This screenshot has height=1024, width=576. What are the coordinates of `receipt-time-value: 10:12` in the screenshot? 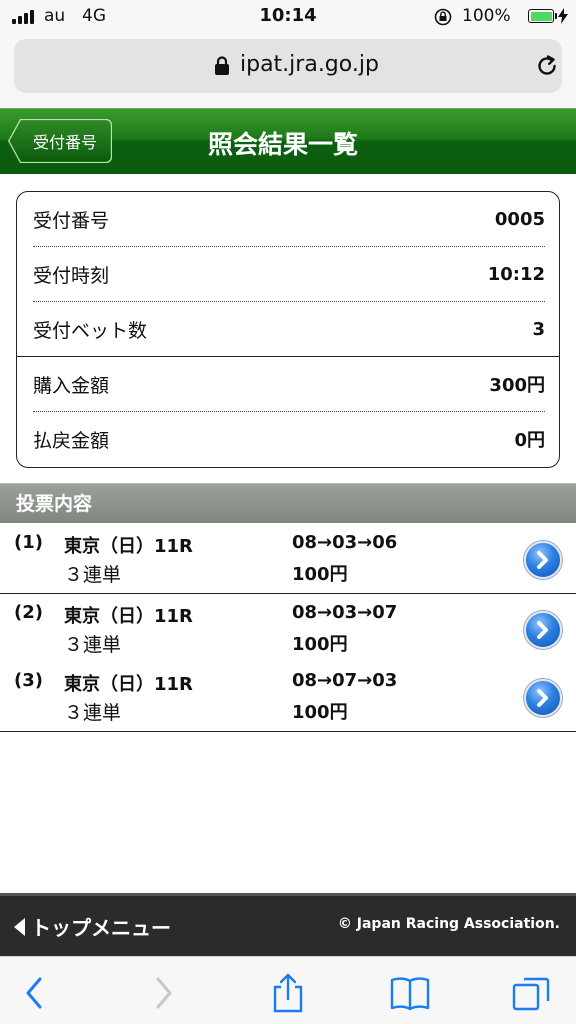 It's located at (516, 274).